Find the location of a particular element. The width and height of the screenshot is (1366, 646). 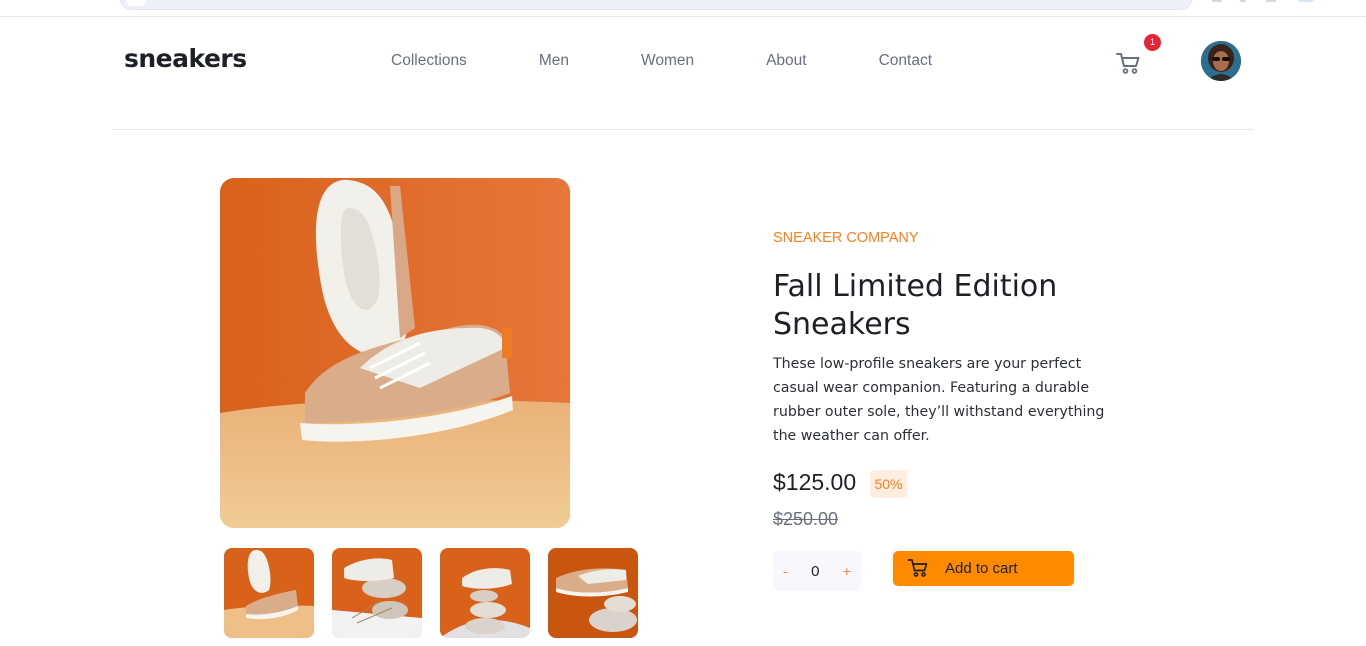

quantity-value: 0 is located at coordinates (815, 571).